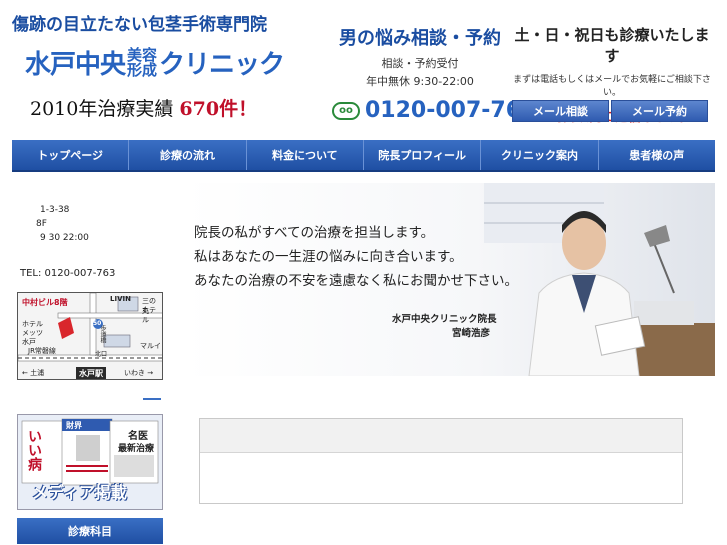 The image size is (727, 545). What do you see at coordinates (91, 373) in the screenshot?
I see `map-station-label: 水戸駅` at bounding box center [91, 373].